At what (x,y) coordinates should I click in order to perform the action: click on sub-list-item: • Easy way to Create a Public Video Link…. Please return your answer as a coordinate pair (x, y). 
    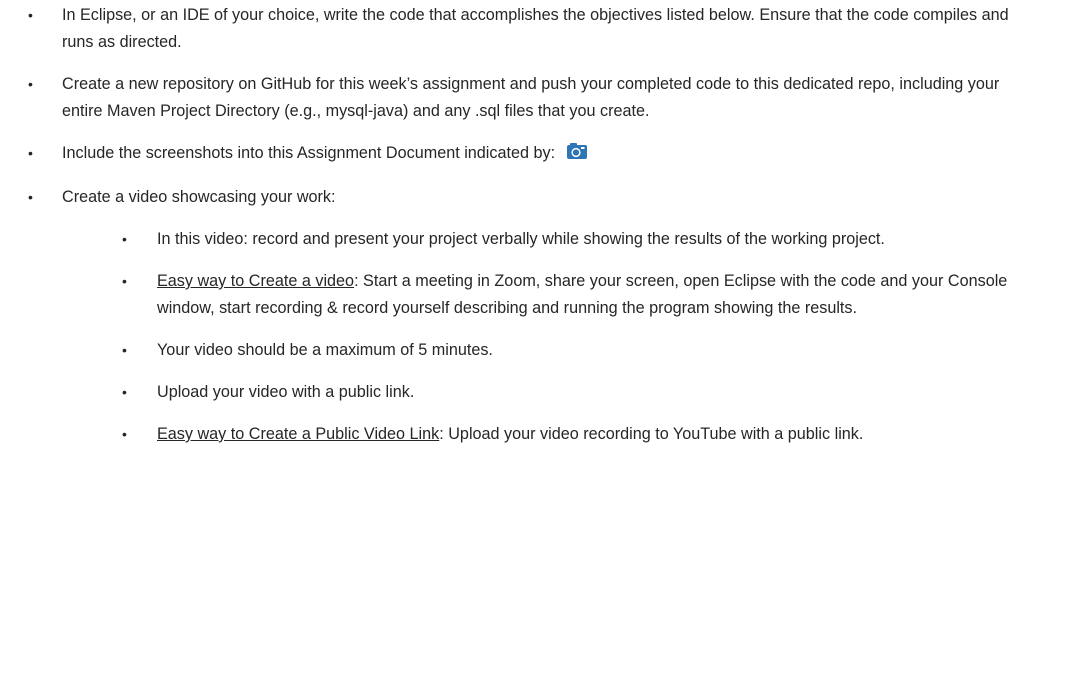
    Looking at the image, I should click on (528, 434).